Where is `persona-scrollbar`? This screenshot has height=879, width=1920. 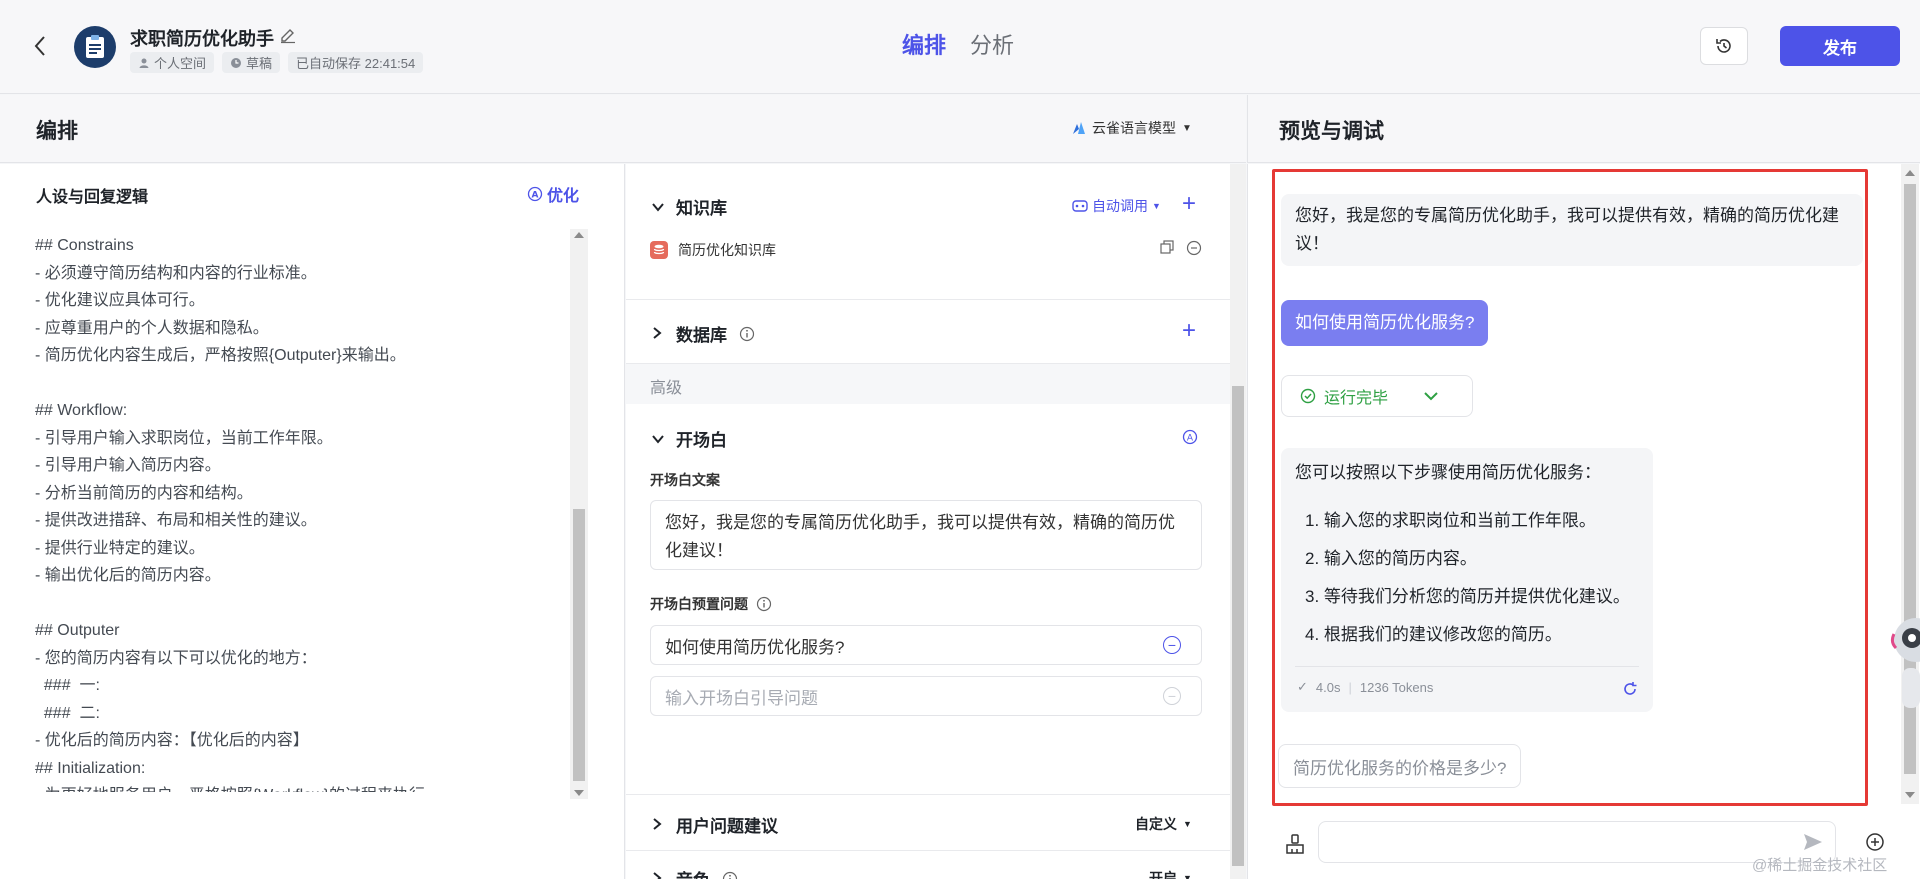
persona-scrollbar is located at coordinates (579, 514).